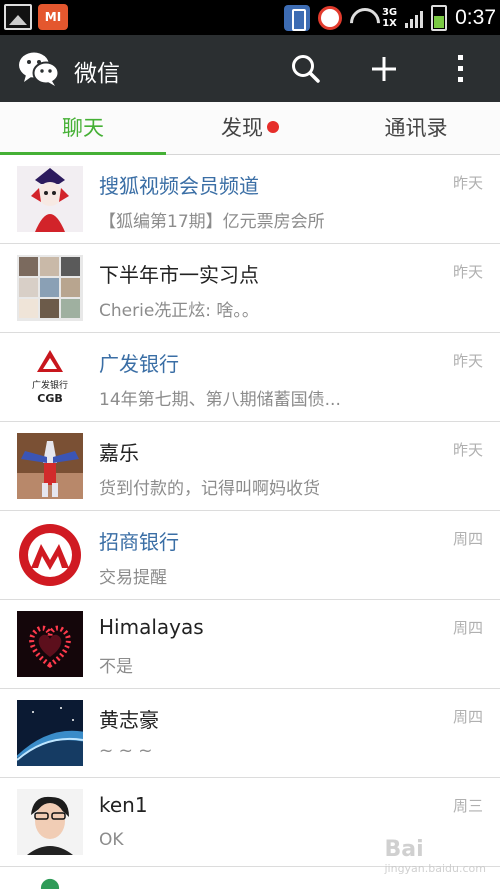 This screenshot has width=500, height=889. What do you see at coordinates (111, 840) in the screenshot?
I see `chat-preview: OK` at bounding box center [111, 840].